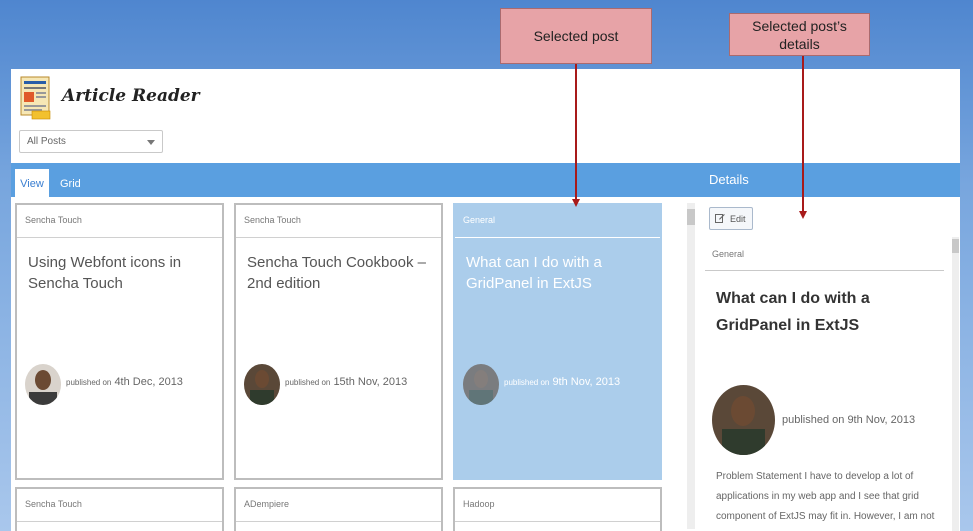 The width and height of the screenshot is (973, 531). I want to click on post-card: Hadoop, so click(557, 509).